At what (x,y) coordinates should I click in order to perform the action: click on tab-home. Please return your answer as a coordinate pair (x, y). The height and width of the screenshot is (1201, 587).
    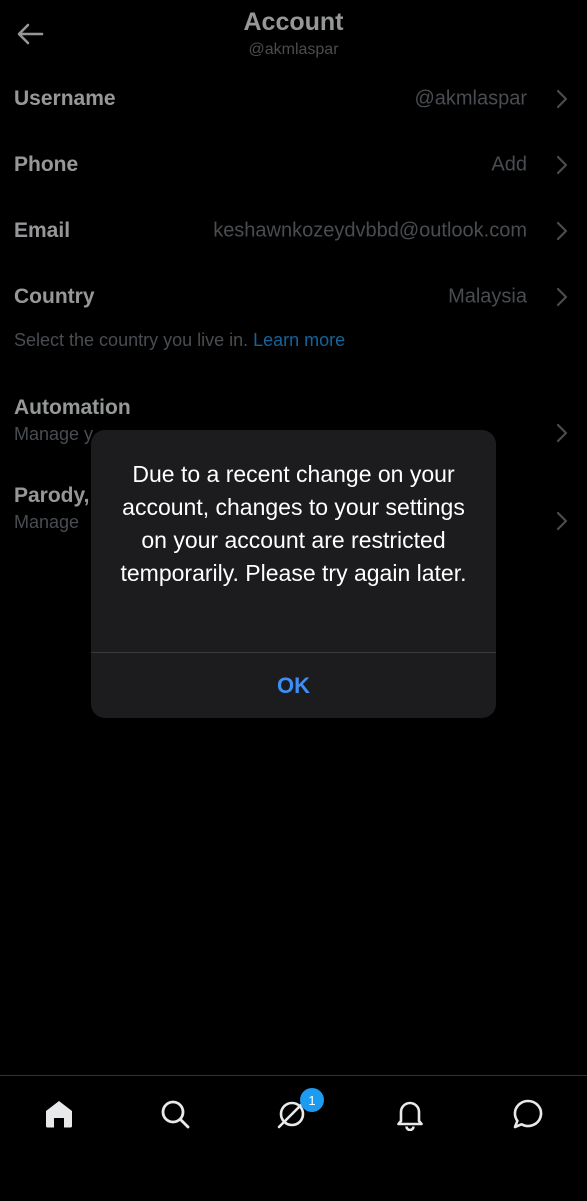
    Looking at the image, I should click on (59, 1114).